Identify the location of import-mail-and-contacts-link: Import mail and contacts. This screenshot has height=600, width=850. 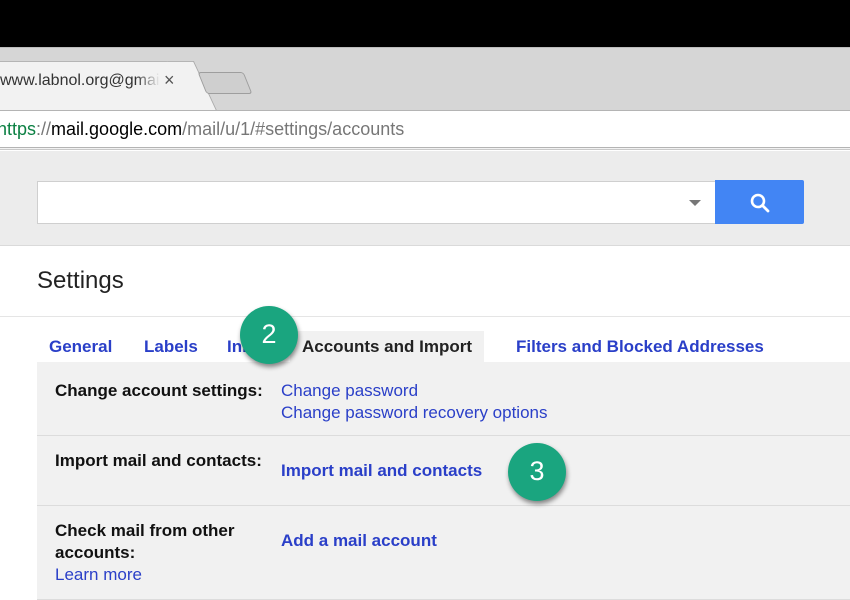
(381, 471).